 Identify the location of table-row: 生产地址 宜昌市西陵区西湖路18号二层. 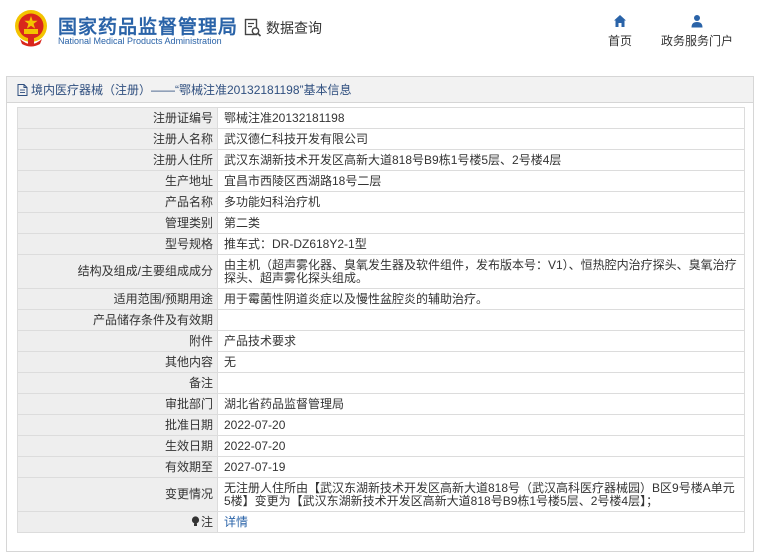
(381, 181).